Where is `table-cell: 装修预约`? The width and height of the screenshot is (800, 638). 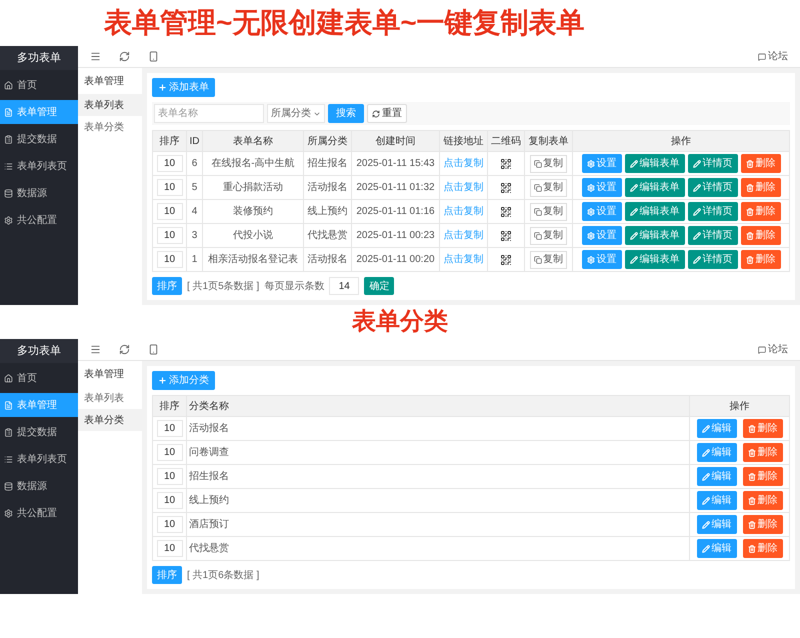 table-cell: 装修预约 is located at coordinates (253, 212).